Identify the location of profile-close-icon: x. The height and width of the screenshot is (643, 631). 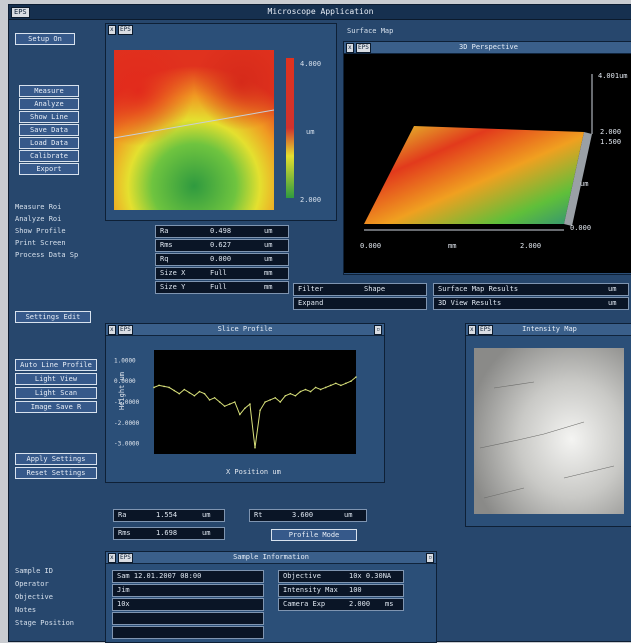
(112, 330).